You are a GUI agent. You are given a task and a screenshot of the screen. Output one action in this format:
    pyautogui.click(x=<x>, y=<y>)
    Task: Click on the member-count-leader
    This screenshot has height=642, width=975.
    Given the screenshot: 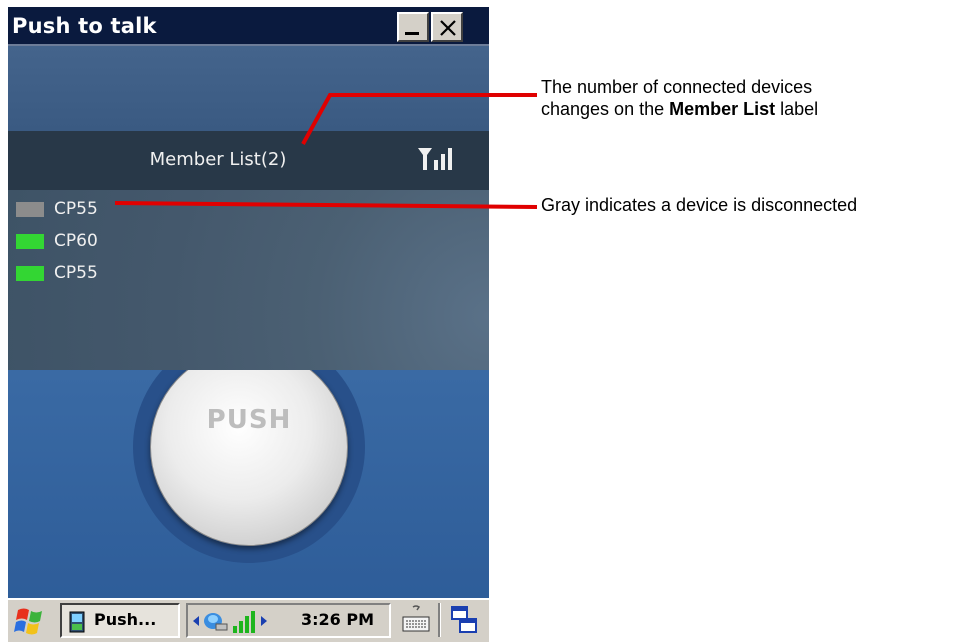 What is the action you would take?
    pyautogui.click(x=419, y=119)
    